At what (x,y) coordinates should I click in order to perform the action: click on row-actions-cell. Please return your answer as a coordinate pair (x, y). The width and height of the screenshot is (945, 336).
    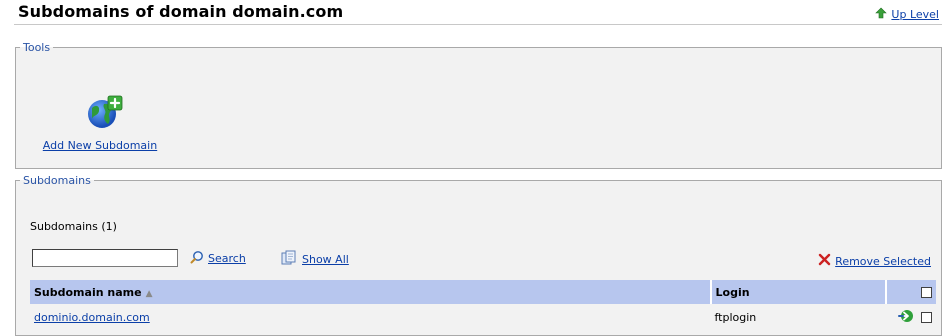
    Looking at the image, I should click on (911, 317).